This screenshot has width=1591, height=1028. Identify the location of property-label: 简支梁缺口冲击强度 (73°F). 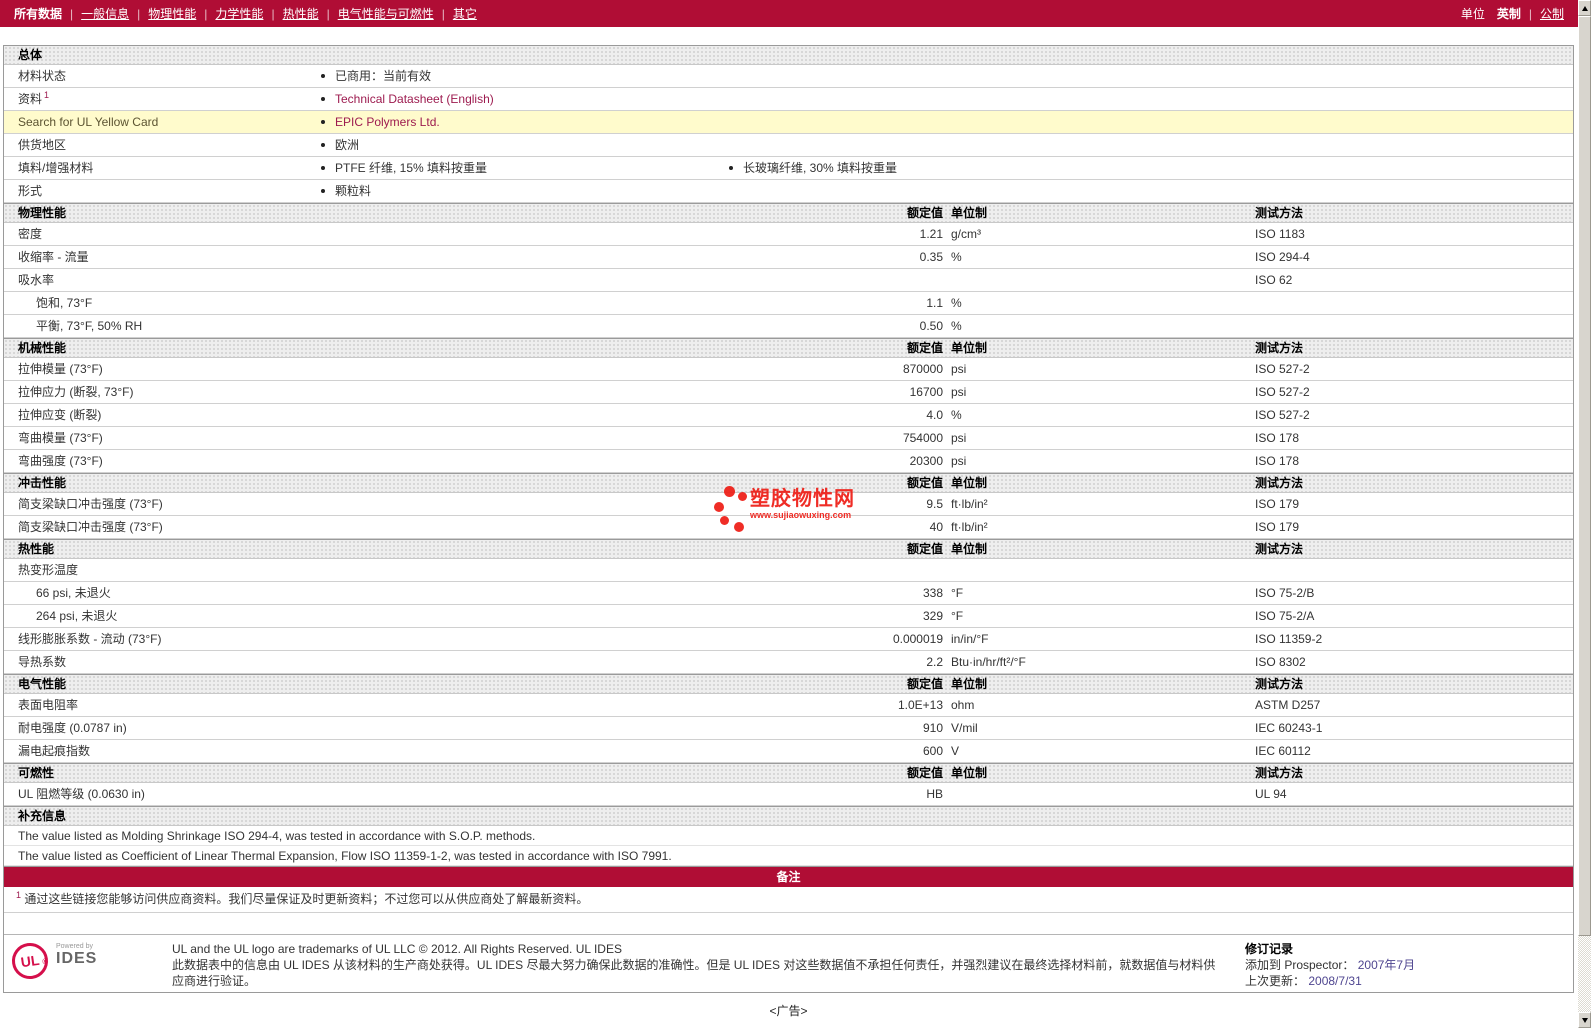
(90, 527).